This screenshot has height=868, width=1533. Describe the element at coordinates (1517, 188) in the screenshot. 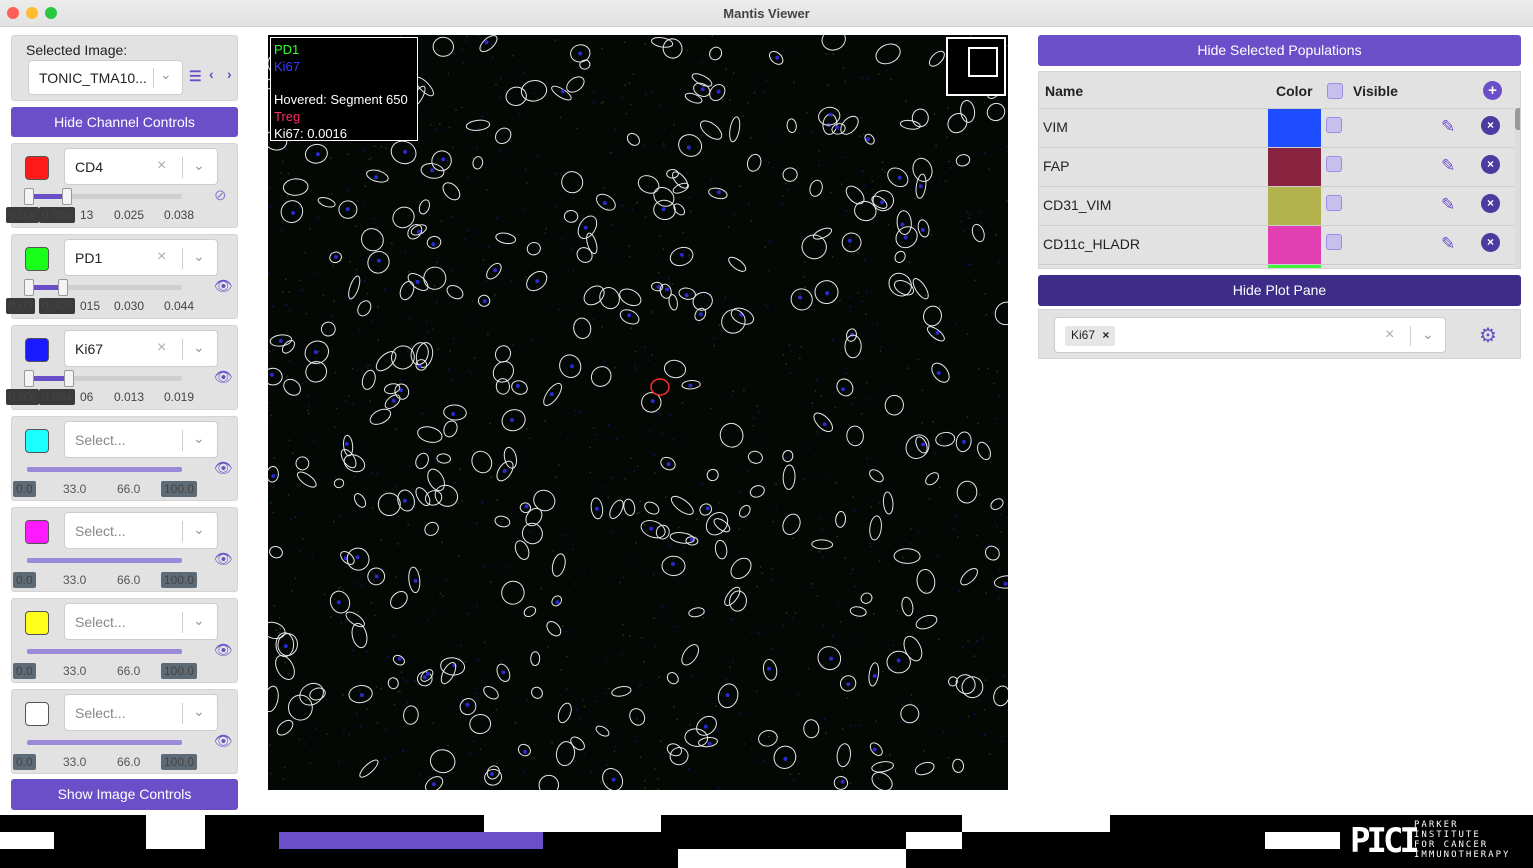

I see `table-scrollbar` at that location.